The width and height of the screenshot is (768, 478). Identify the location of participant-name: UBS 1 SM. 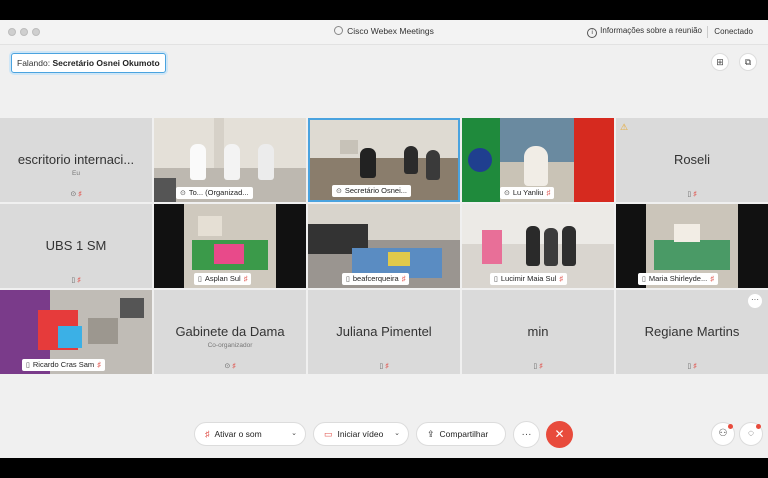
(76, 245).